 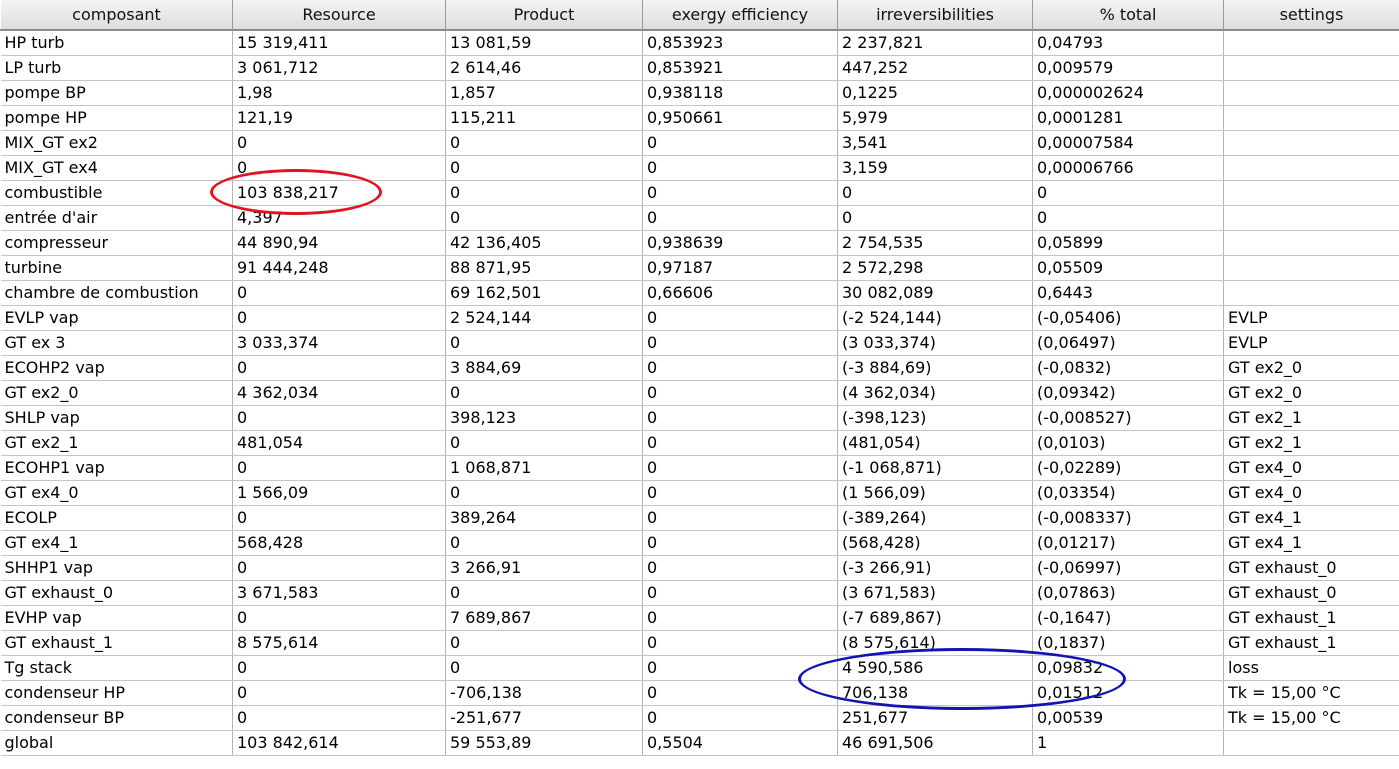 I want to click on column-header-settings: settings, so click(x=1311, y=15).